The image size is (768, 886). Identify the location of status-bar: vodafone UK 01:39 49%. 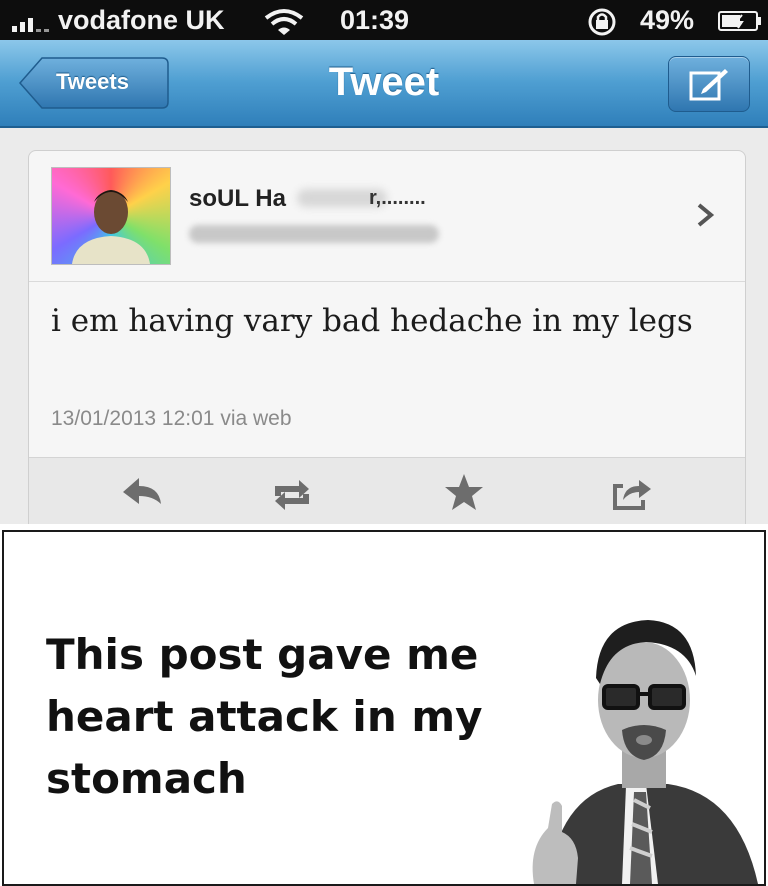
(384, 20).